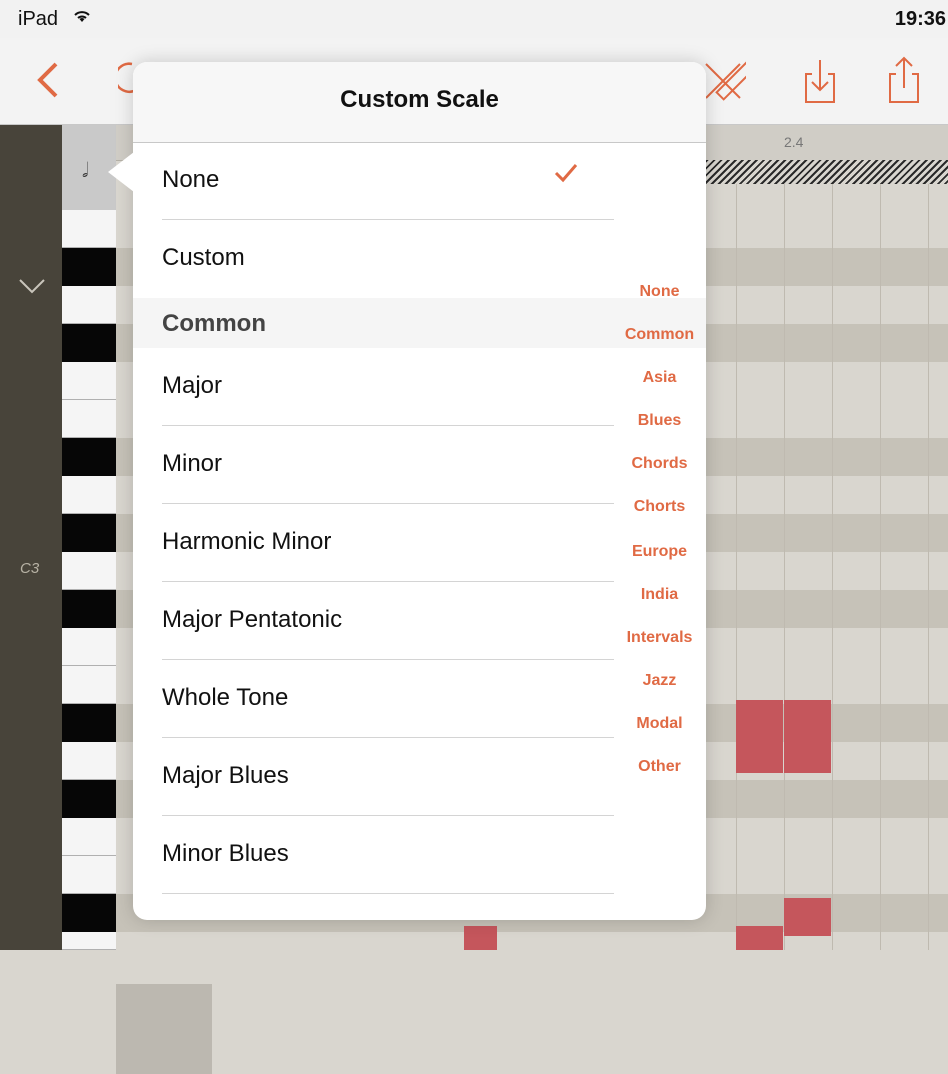 This screenshot has width=948, height=1074. Describe the element at coordinates (214, 323) in the screenshot. I see `section-title: Common` at that location.